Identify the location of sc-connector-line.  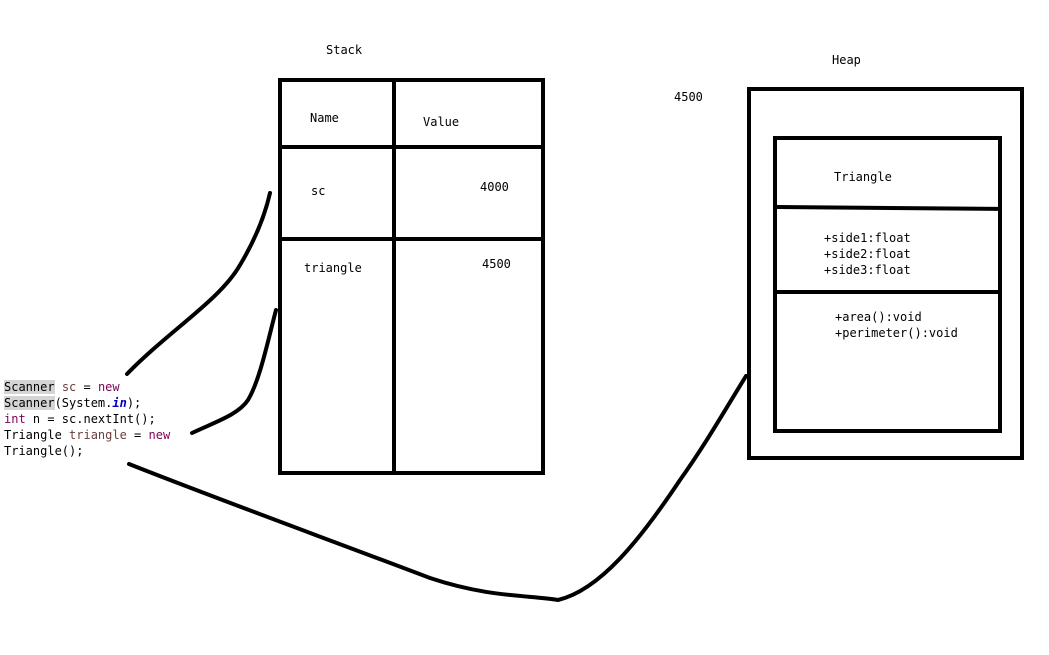
(198, 283).